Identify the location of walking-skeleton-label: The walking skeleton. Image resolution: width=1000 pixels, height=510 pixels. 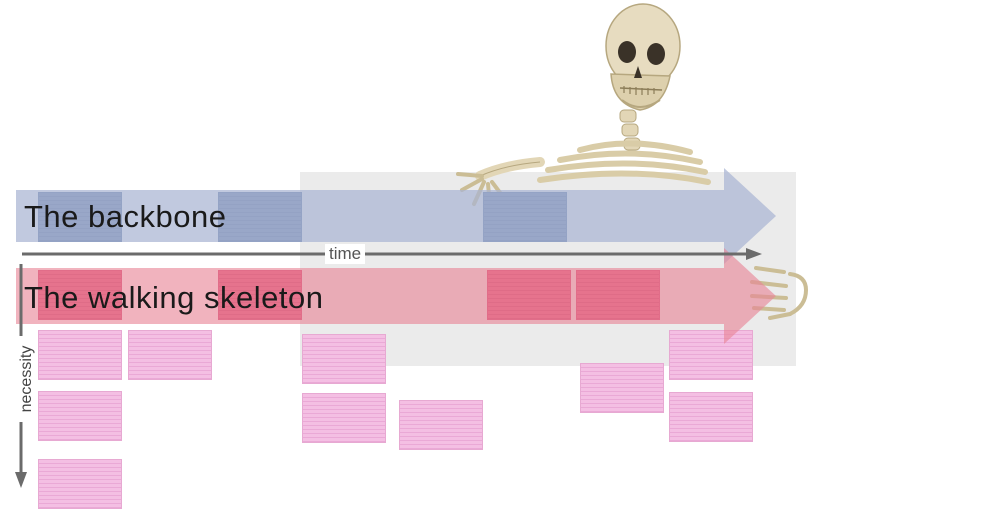
(174, 297).